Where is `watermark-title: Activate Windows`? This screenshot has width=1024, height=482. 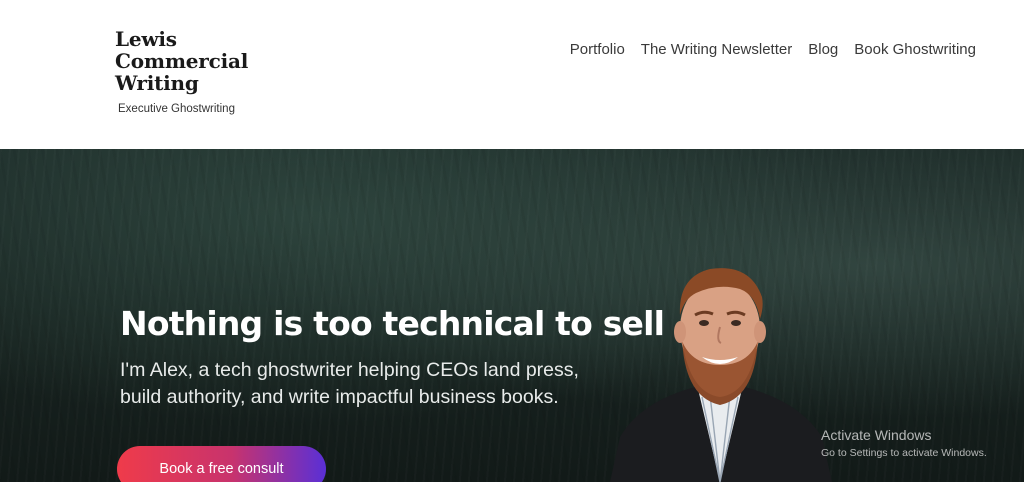 watermark-title: Activate Windows is located at coordinates (876, 435).